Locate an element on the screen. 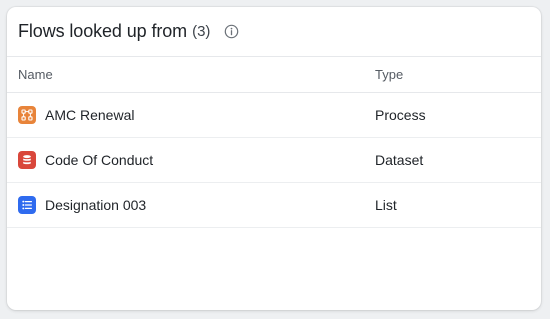 The image size is (550, 319). table-row: Code Of Conduct Dataset is located at coordinates (274, 160).